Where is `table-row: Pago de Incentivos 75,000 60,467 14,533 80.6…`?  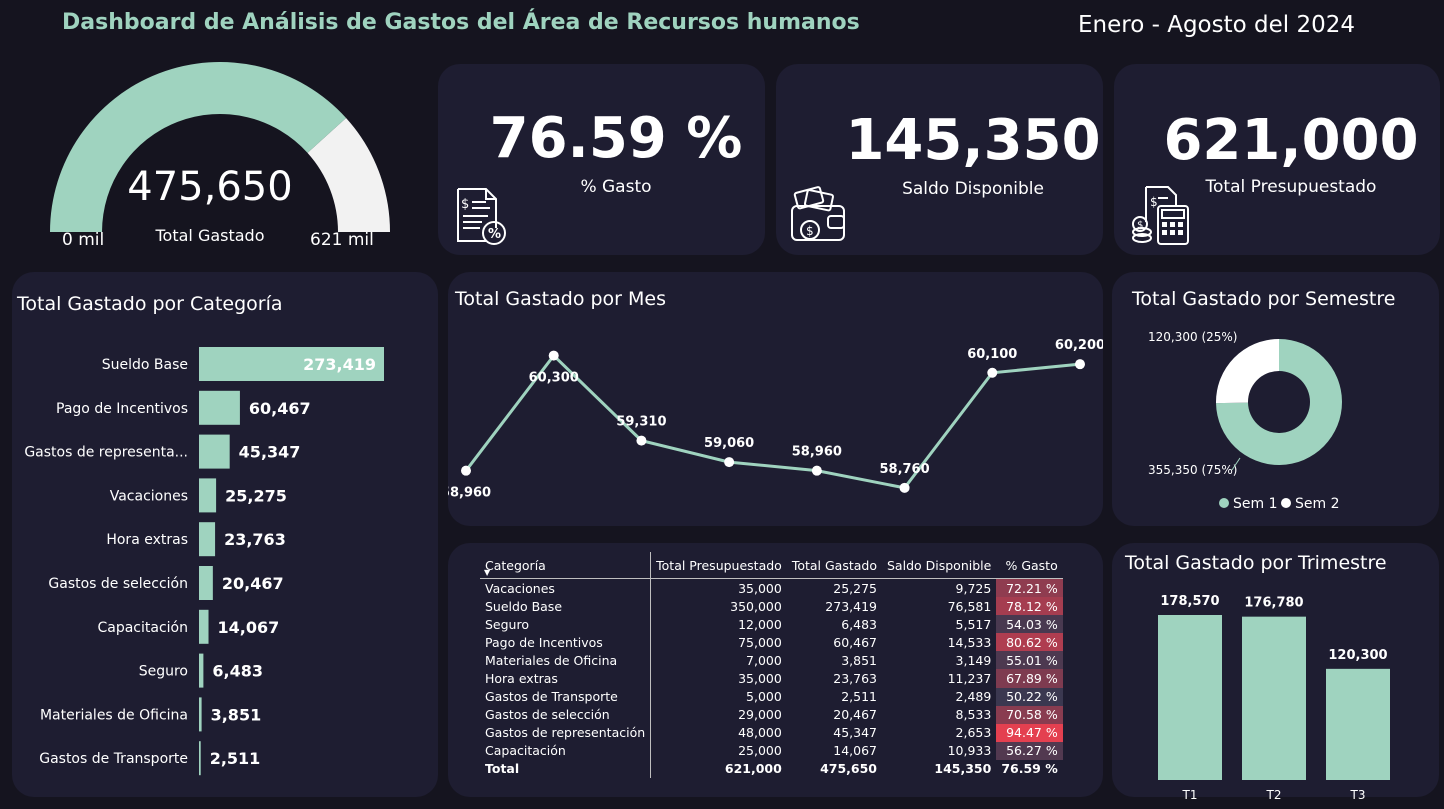 table-row: Pago de Incentivos 75,000 60,467 14,533 80.6… is located at coordinates (771, 642).